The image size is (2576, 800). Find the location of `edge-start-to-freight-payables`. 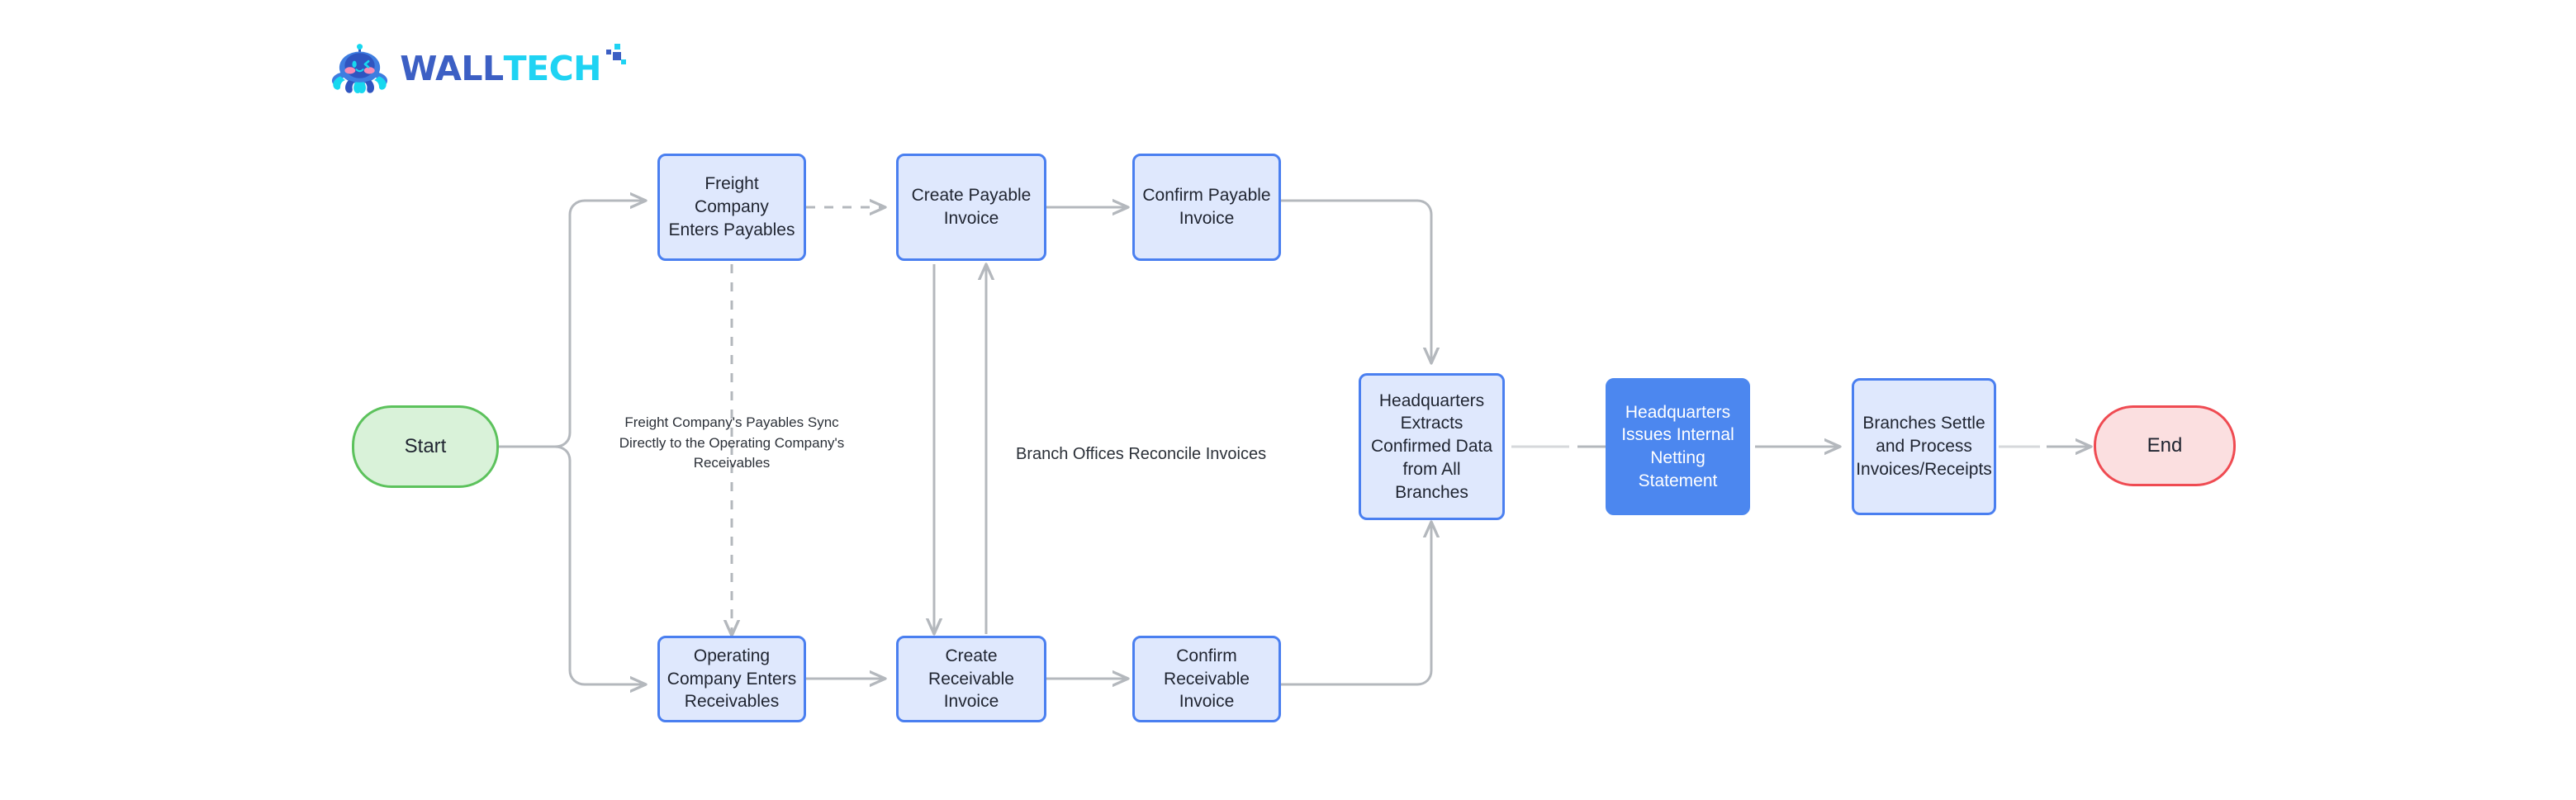

edge-start-to-freight-payables is located at coordinates (600, 324).